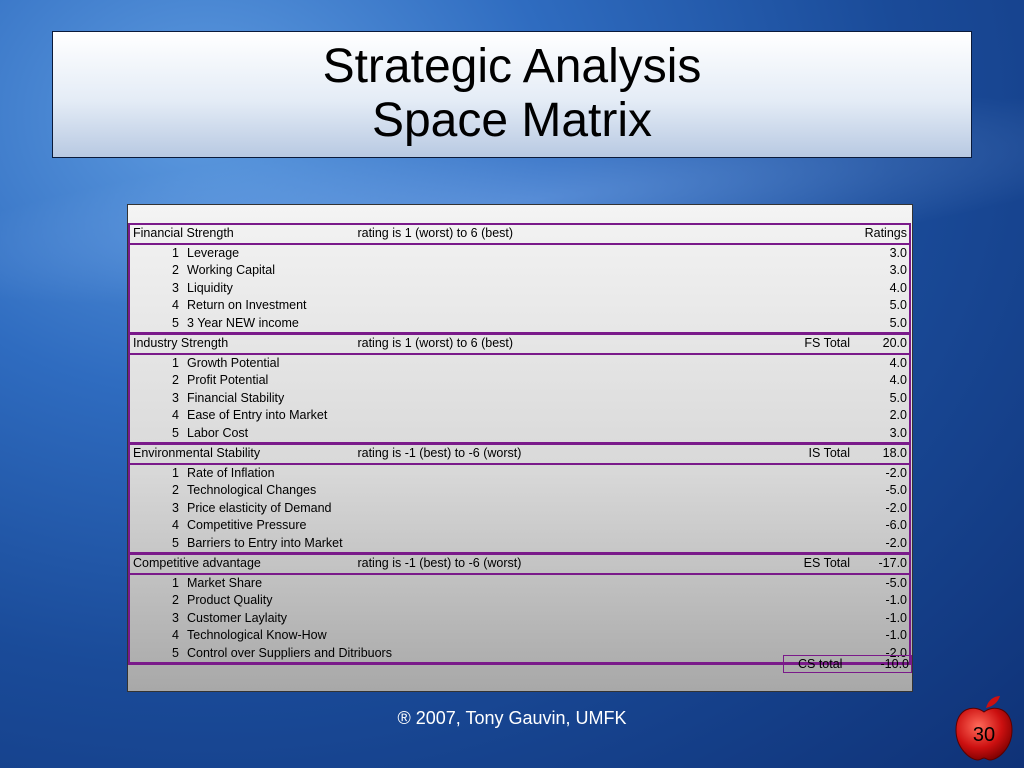 This screenshot has height=768, width=1024. I want to click on slide-title-line1: Strategic Analysis, so click(512, 66).